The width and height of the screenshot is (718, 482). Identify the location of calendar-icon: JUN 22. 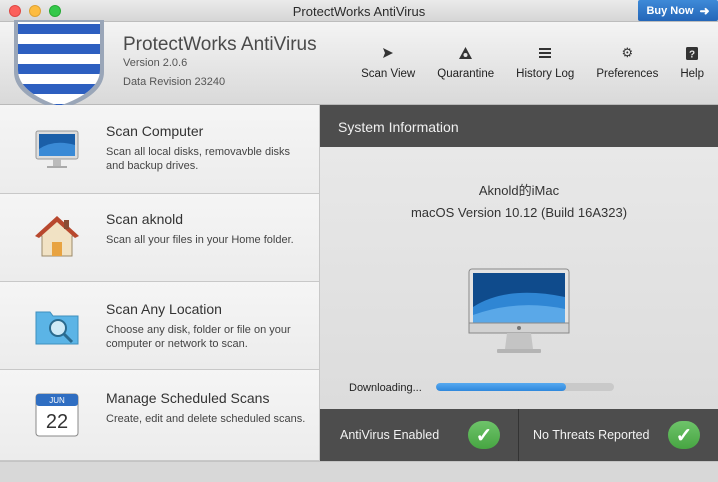
(57, 415).